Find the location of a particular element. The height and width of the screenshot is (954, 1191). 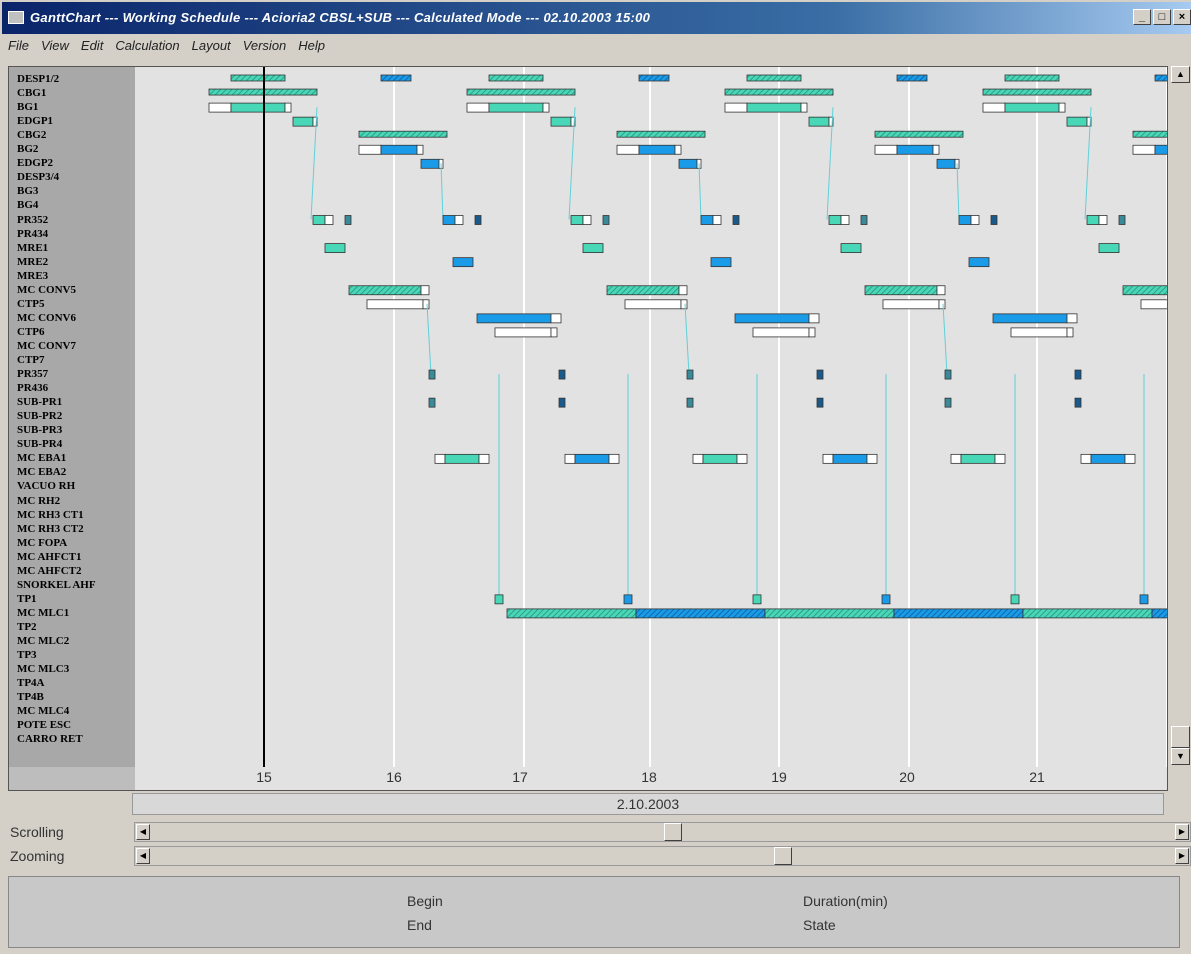

row-label: SUB-PR1 is located at coordinates (40, 402).